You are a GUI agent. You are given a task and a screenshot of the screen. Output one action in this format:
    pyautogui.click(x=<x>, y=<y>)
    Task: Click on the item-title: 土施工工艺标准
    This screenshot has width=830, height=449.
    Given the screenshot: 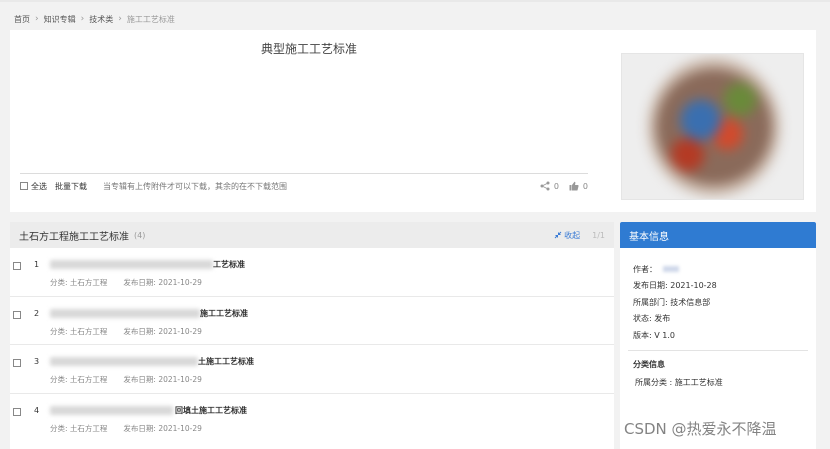 What is the action you would take?
    pyautogui.click(x=226, y=361)
    